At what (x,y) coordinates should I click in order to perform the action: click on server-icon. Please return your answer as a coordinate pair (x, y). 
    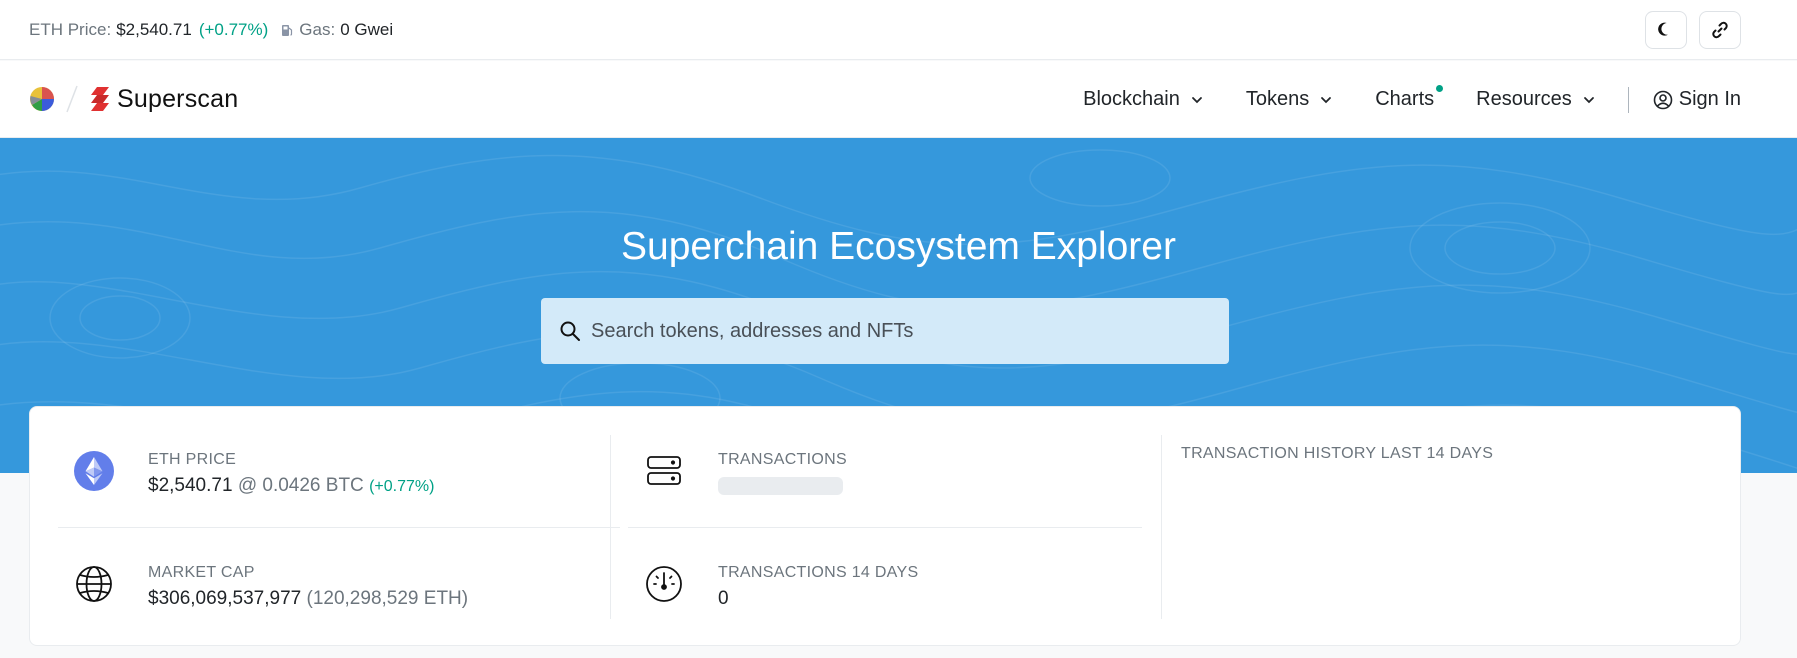
    Looking at the image, I should click on (664, 470).